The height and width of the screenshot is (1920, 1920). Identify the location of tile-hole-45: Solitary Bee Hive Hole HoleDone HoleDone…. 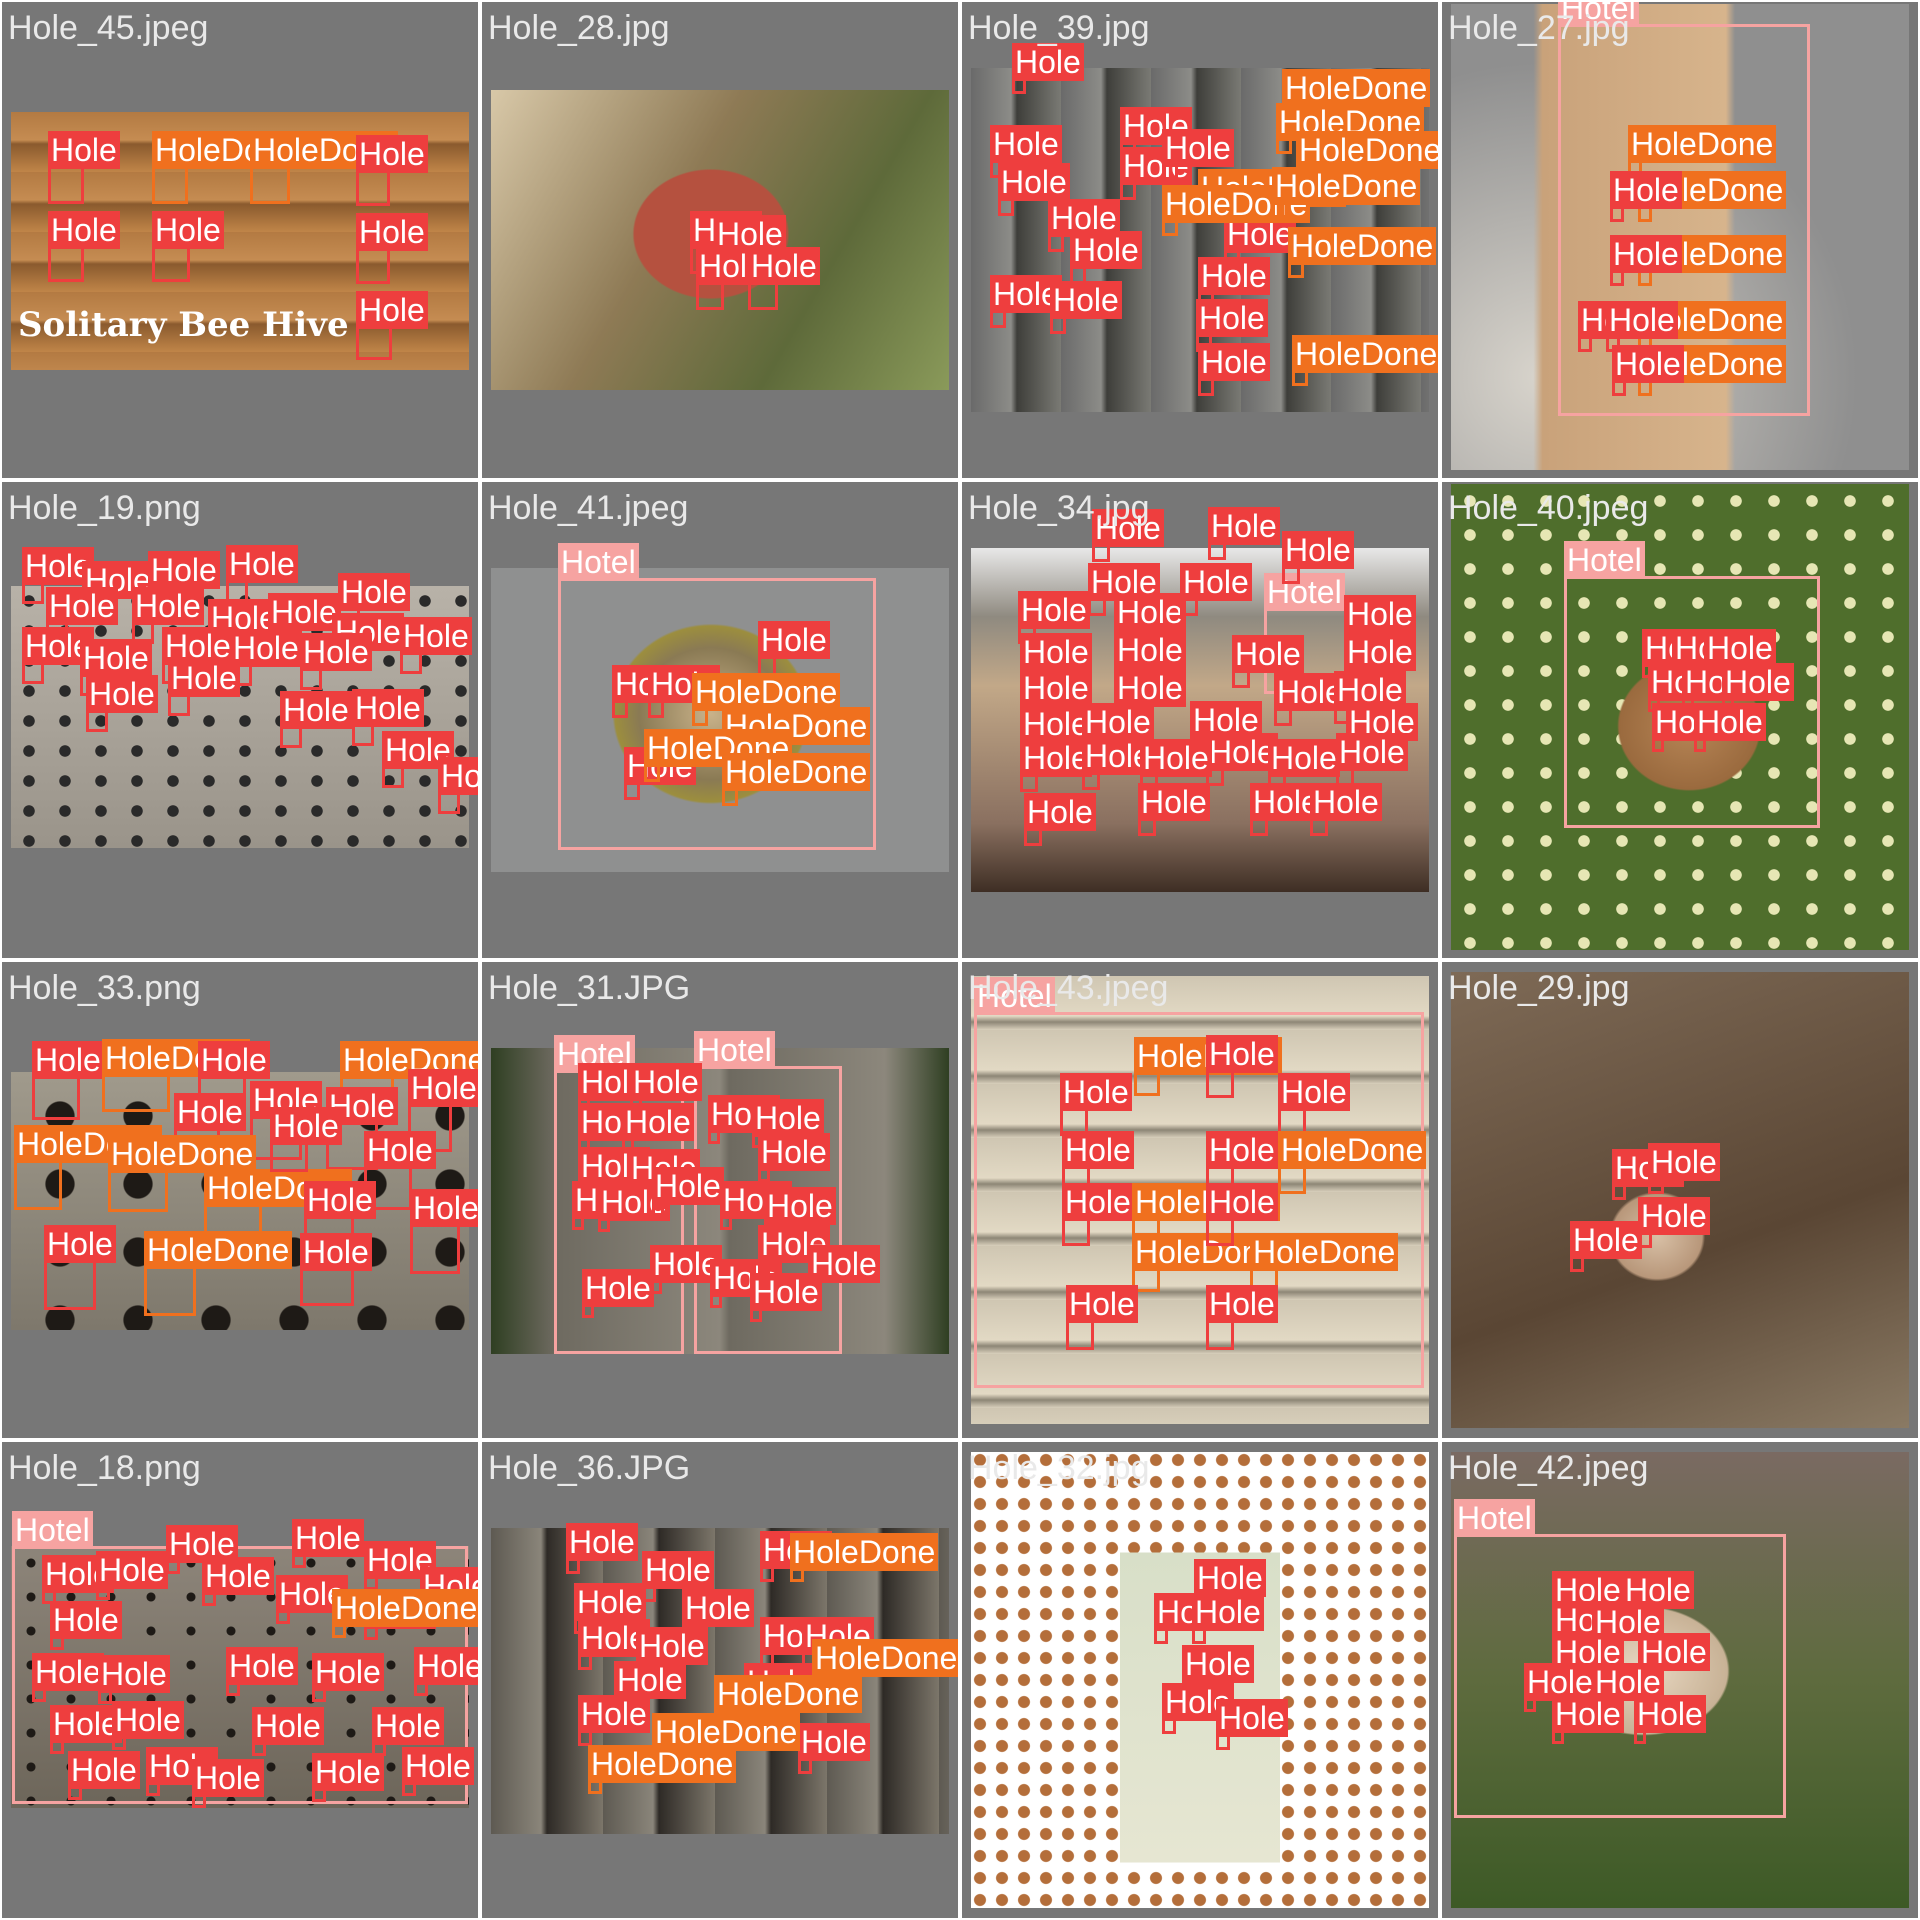
(240, 240).